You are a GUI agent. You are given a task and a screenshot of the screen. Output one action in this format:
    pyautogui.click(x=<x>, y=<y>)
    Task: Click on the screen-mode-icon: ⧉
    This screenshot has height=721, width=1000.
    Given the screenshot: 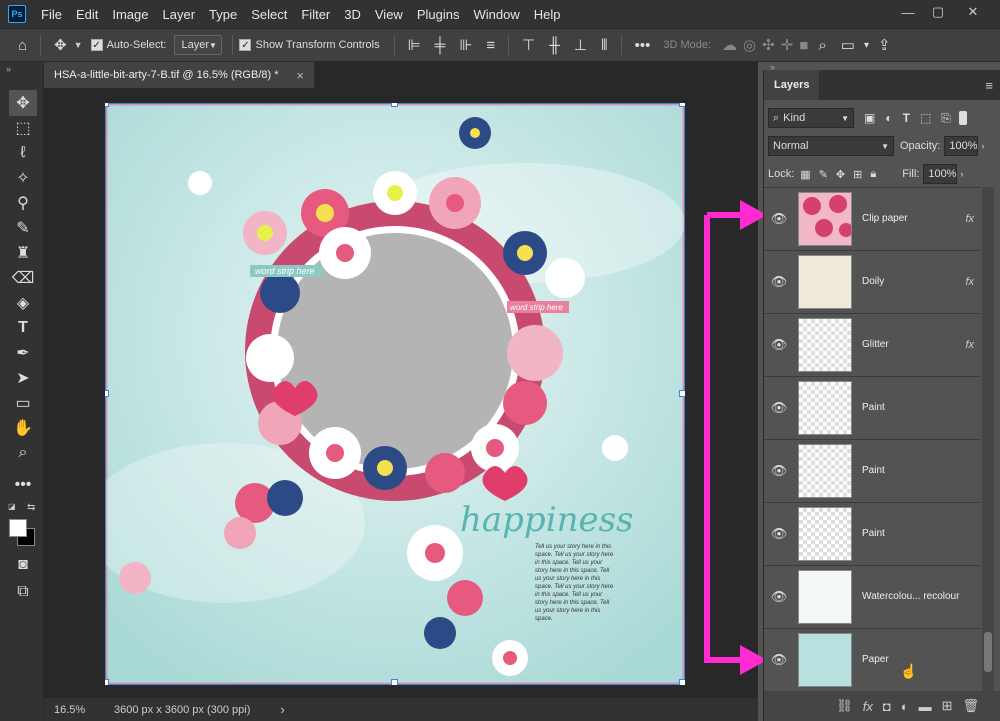 What is the action you would take?
    pyautogui.click(x=23, y=592)
    